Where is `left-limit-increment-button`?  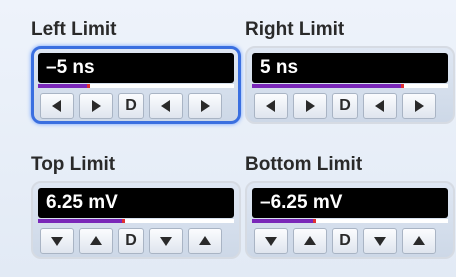 left-limit-increment-button is located at coordinates (96, 106).